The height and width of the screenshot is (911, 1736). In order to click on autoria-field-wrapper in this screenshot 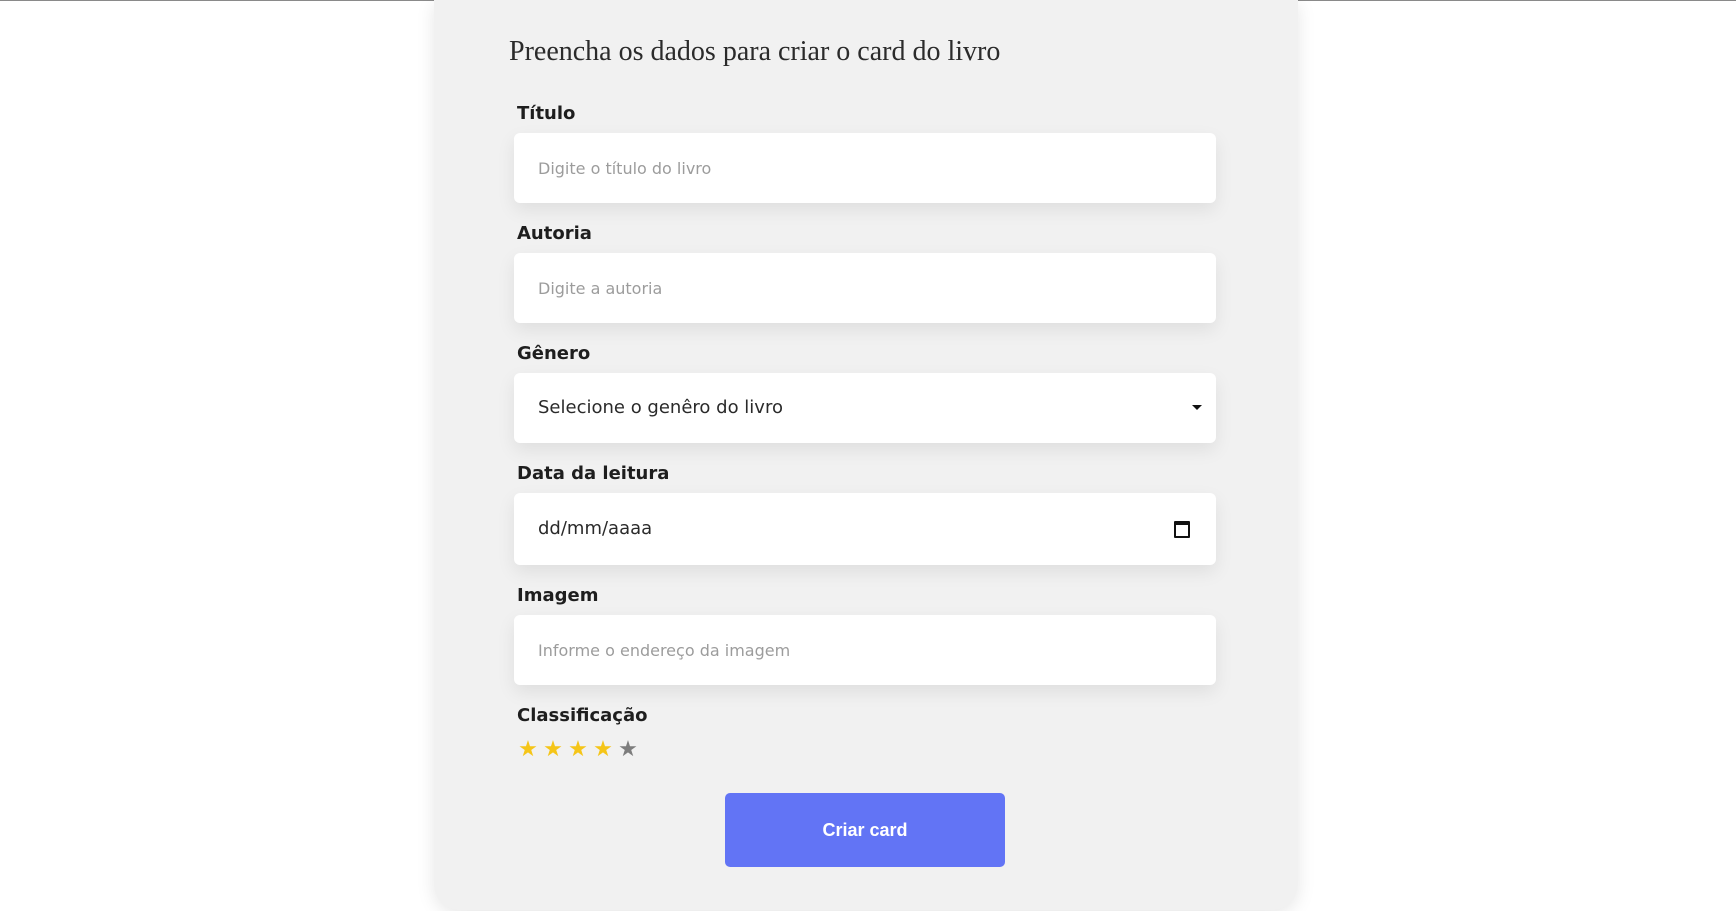, I will do `click(865, 288)`.